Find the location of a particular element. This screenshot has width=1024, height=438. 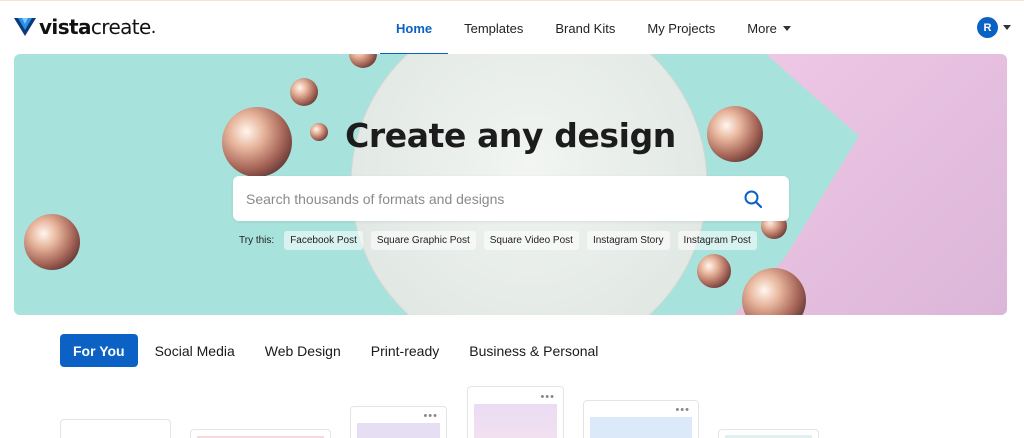

tab-web-design: Web Design is located at coordinates (303, 350).